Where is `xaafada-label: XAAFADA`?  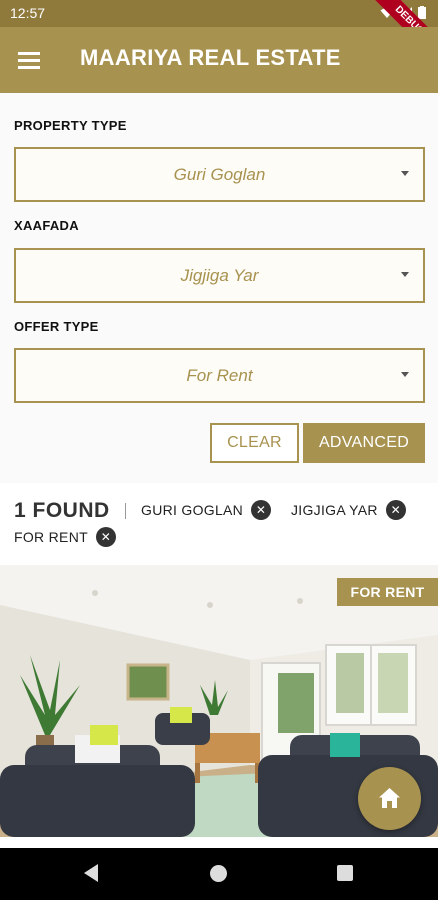 xaafada-label: XAAFADA is located at coordinates (46, 225).